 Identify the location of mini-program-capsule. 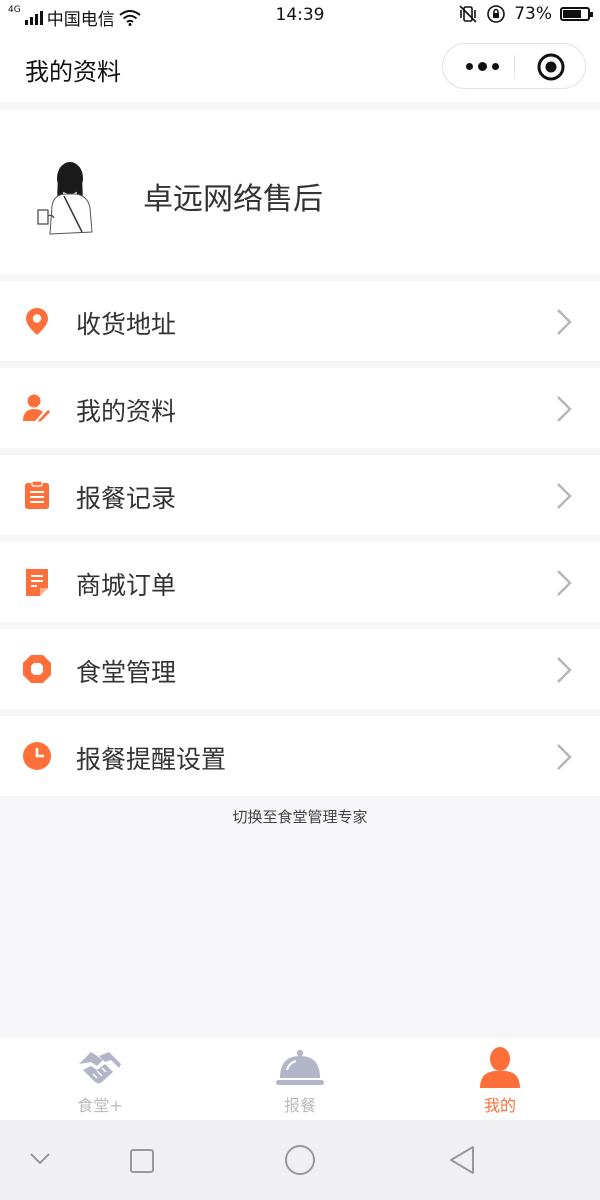
(514, 66).